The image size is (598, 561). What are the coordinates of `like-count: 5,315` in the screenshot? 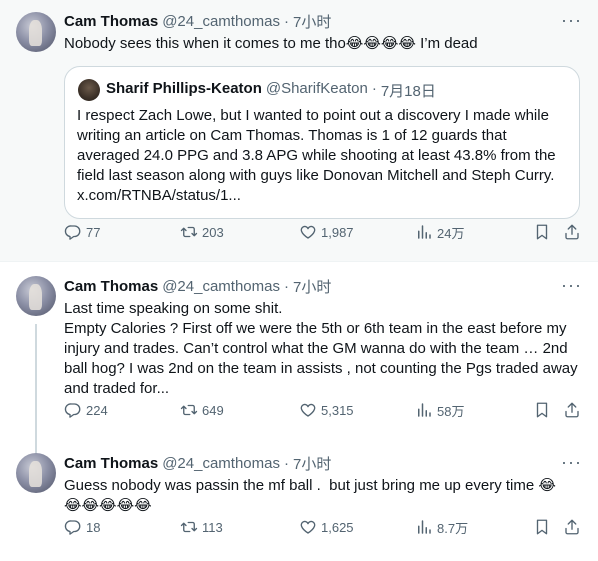 It's located at (337, 410).